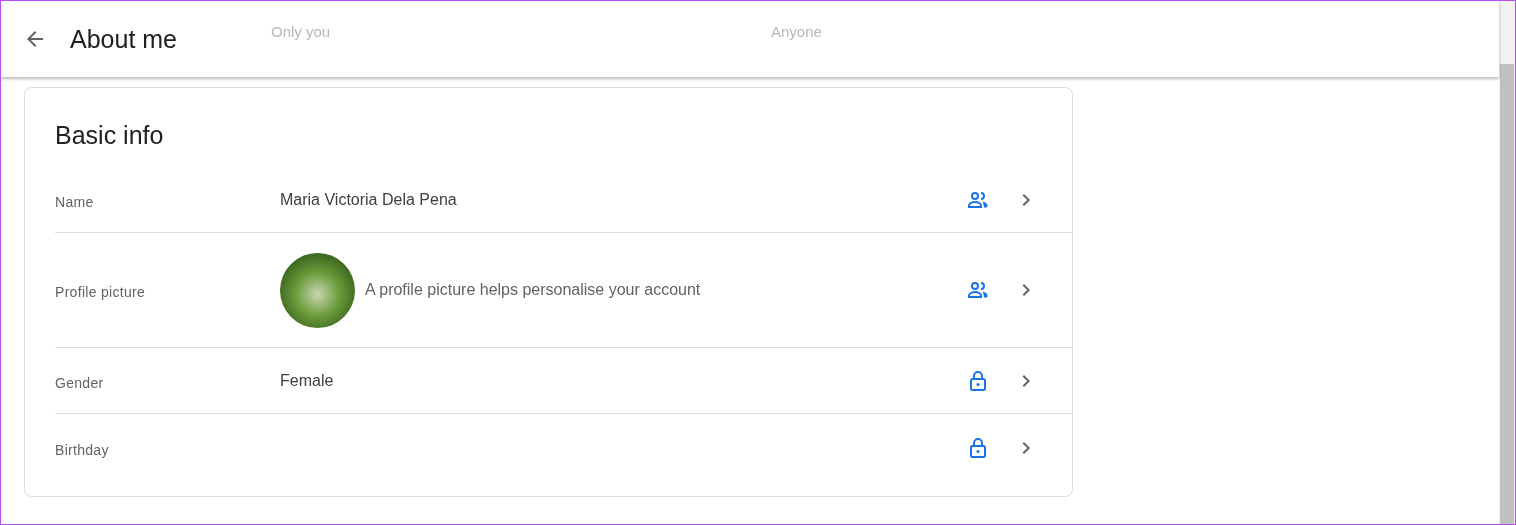  Describe the element at coordinates (563, 448) in the screenshot. I see `info-row: Birthday` at that location.